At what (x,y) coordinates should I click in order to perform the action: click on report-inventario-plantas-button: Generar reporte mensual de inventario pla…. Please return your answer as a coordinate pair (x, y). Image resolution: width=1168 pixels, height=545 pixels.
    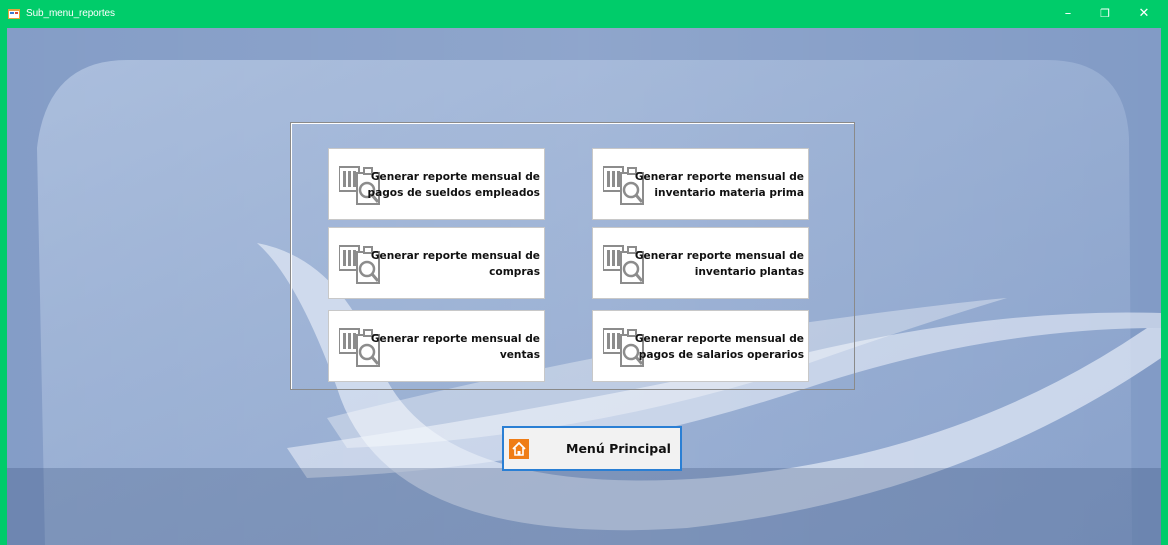
    Looking at the image, I should click on (700, 263).